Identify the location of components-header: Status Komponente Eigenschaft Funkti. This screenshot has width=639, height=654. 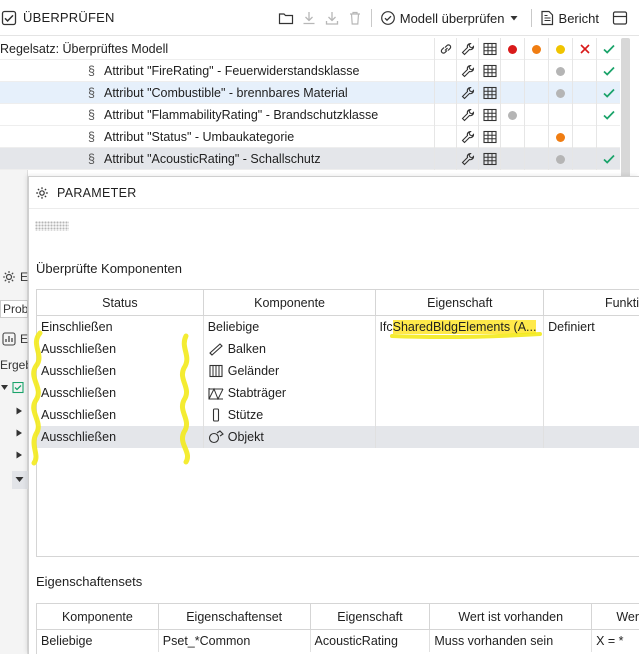
(338, 303).